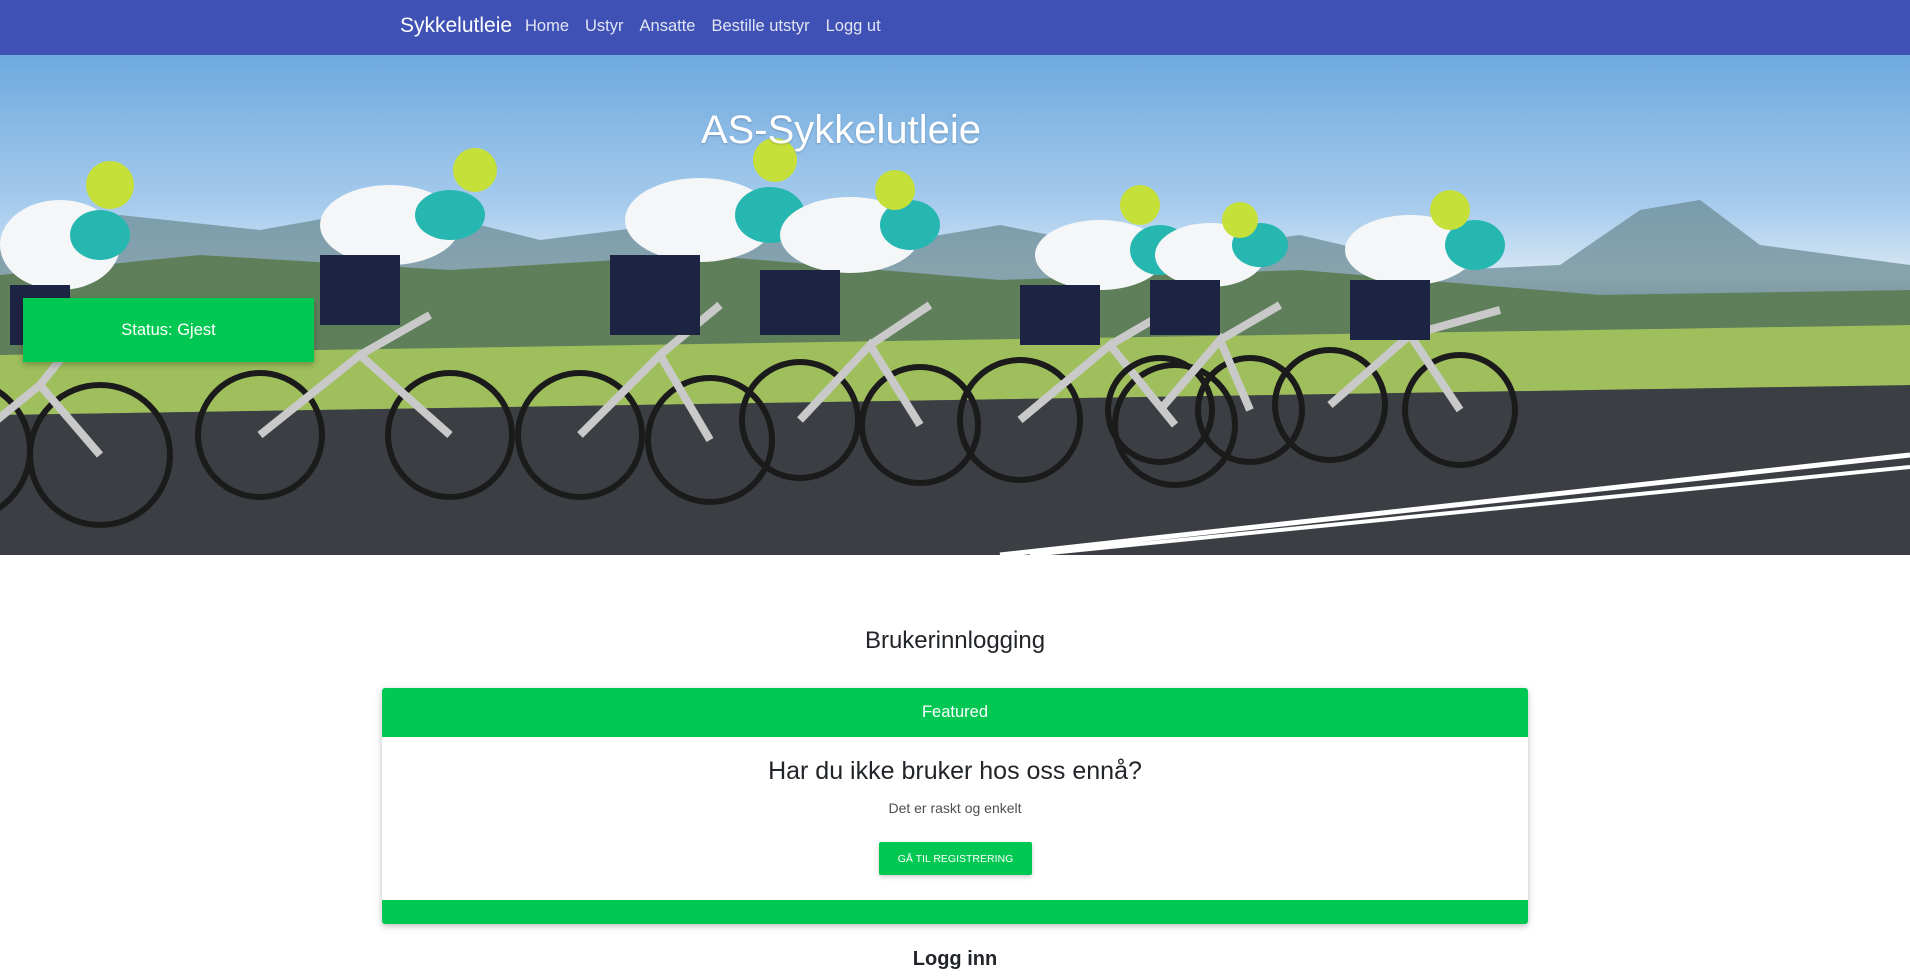 The image size is (1910, 980). What do you see at coordinates (668, 26) in the screenshot?
I see `nav-link-ansatte: Ansatte` at bounding box center [668, 26].